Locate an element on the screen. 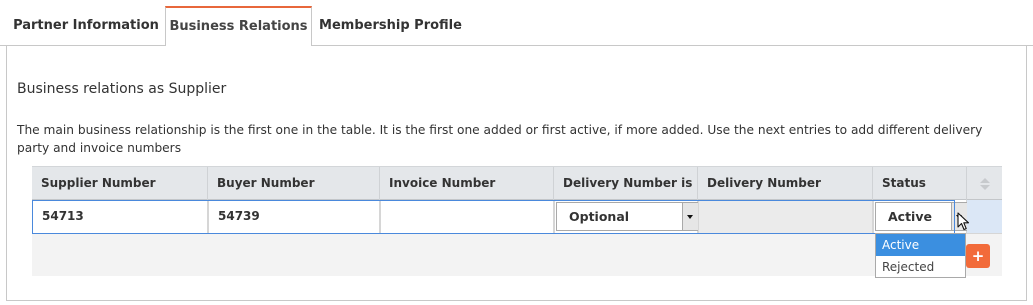 The width and height of the screenshot is (1033, 305). mouse-cursor-icon is located at coordinates (963, 221).